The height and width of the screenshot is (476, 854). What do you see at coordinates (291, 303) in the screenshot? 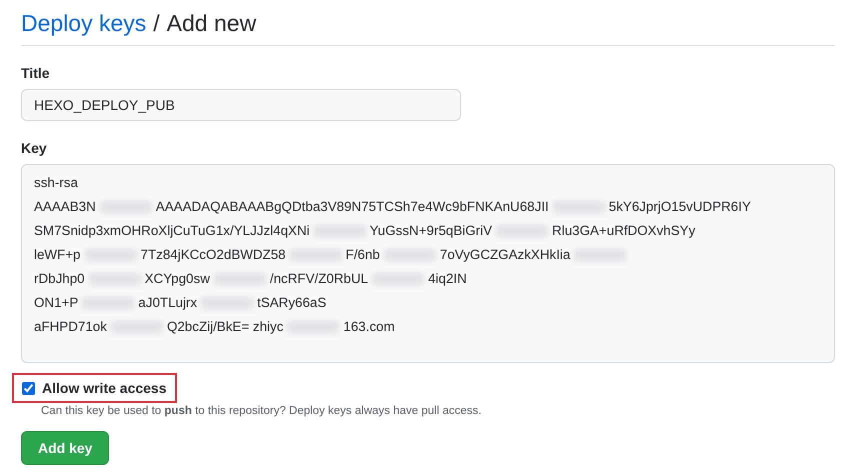
I see `key-text: tSARy66aS` at bounding box center [291, 303].